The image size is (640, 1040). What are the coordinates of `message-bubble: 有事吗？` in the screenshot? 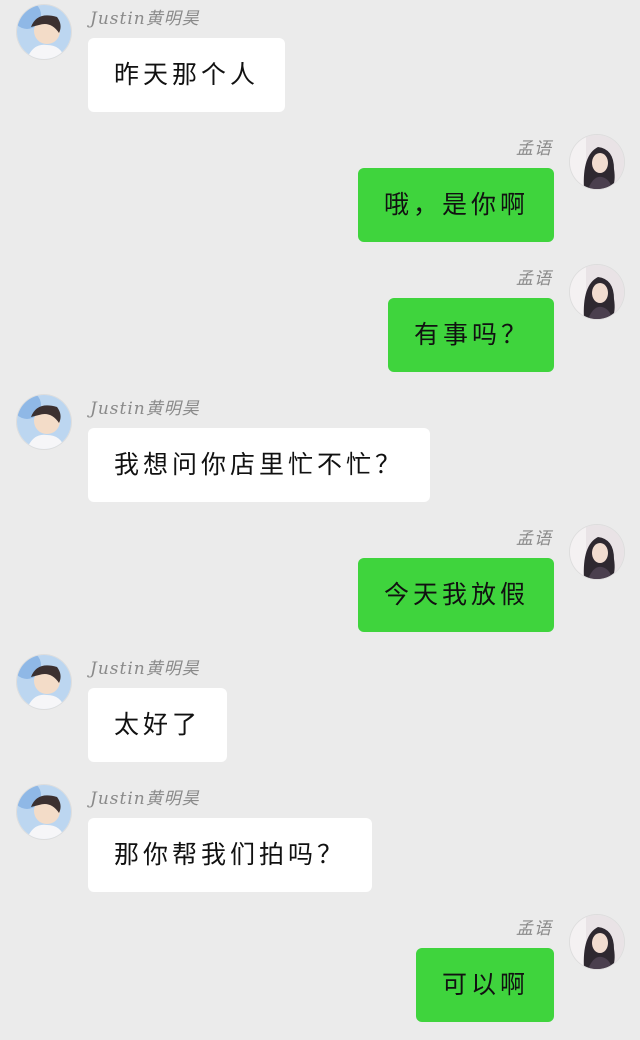 It's located at (471, 335).